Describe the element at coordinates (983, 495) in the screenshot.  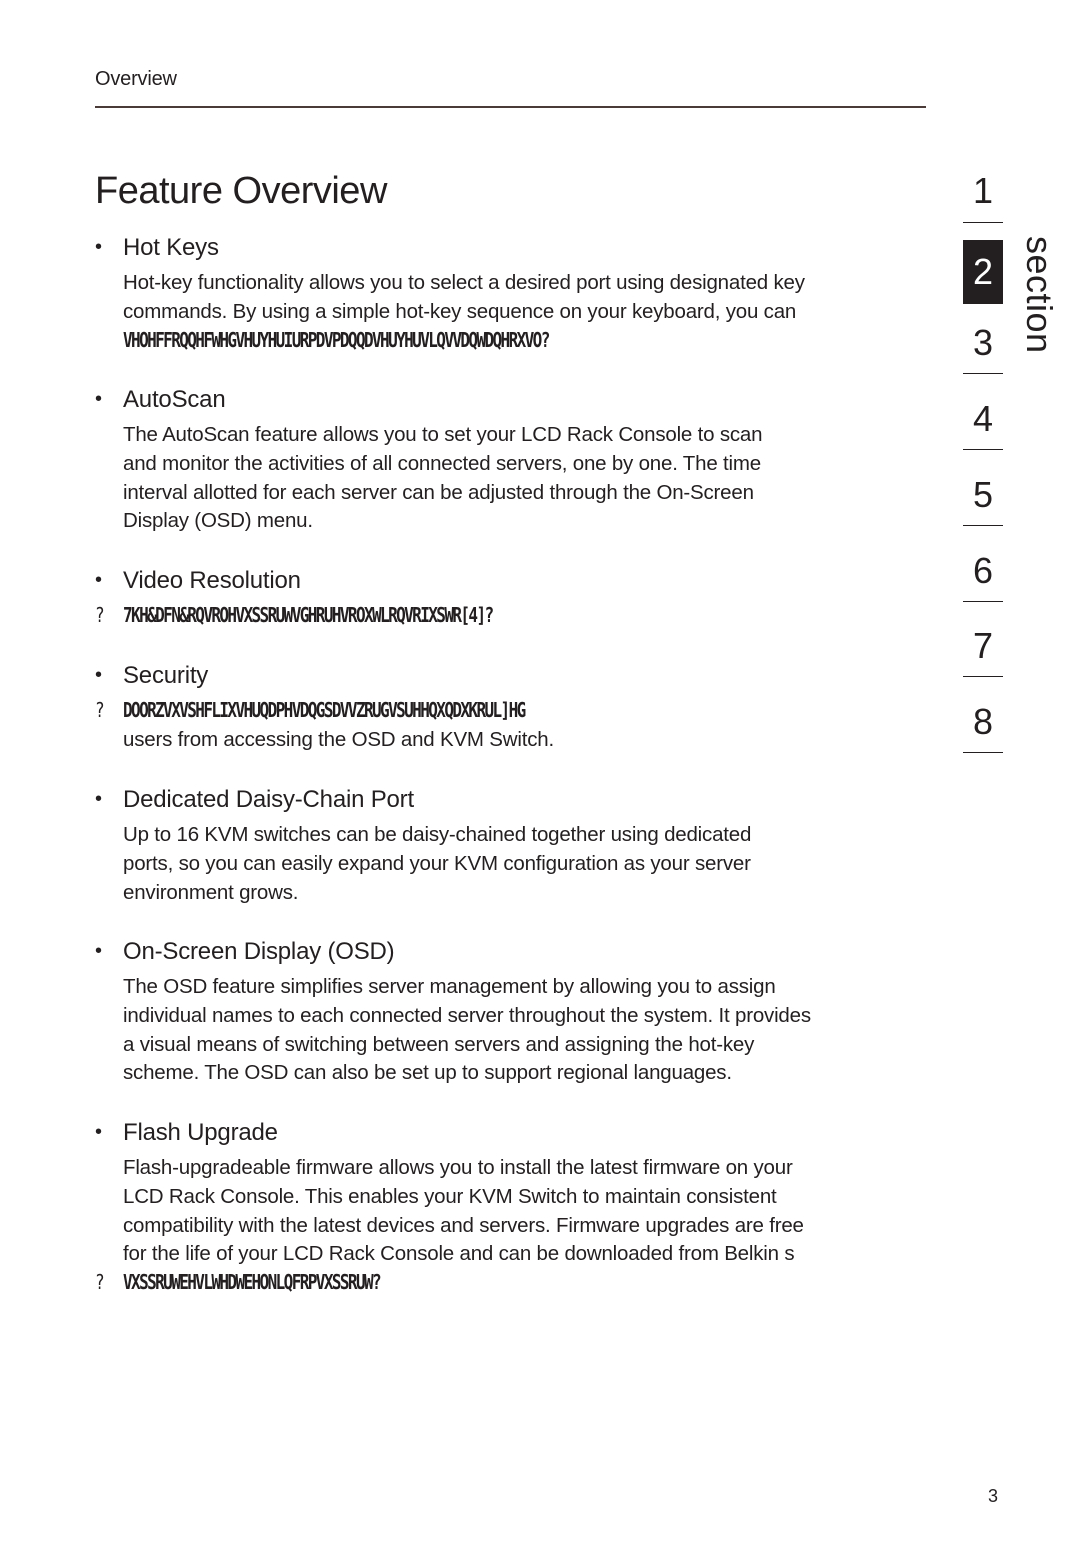
I see `section-tab-5: 5` at that location.